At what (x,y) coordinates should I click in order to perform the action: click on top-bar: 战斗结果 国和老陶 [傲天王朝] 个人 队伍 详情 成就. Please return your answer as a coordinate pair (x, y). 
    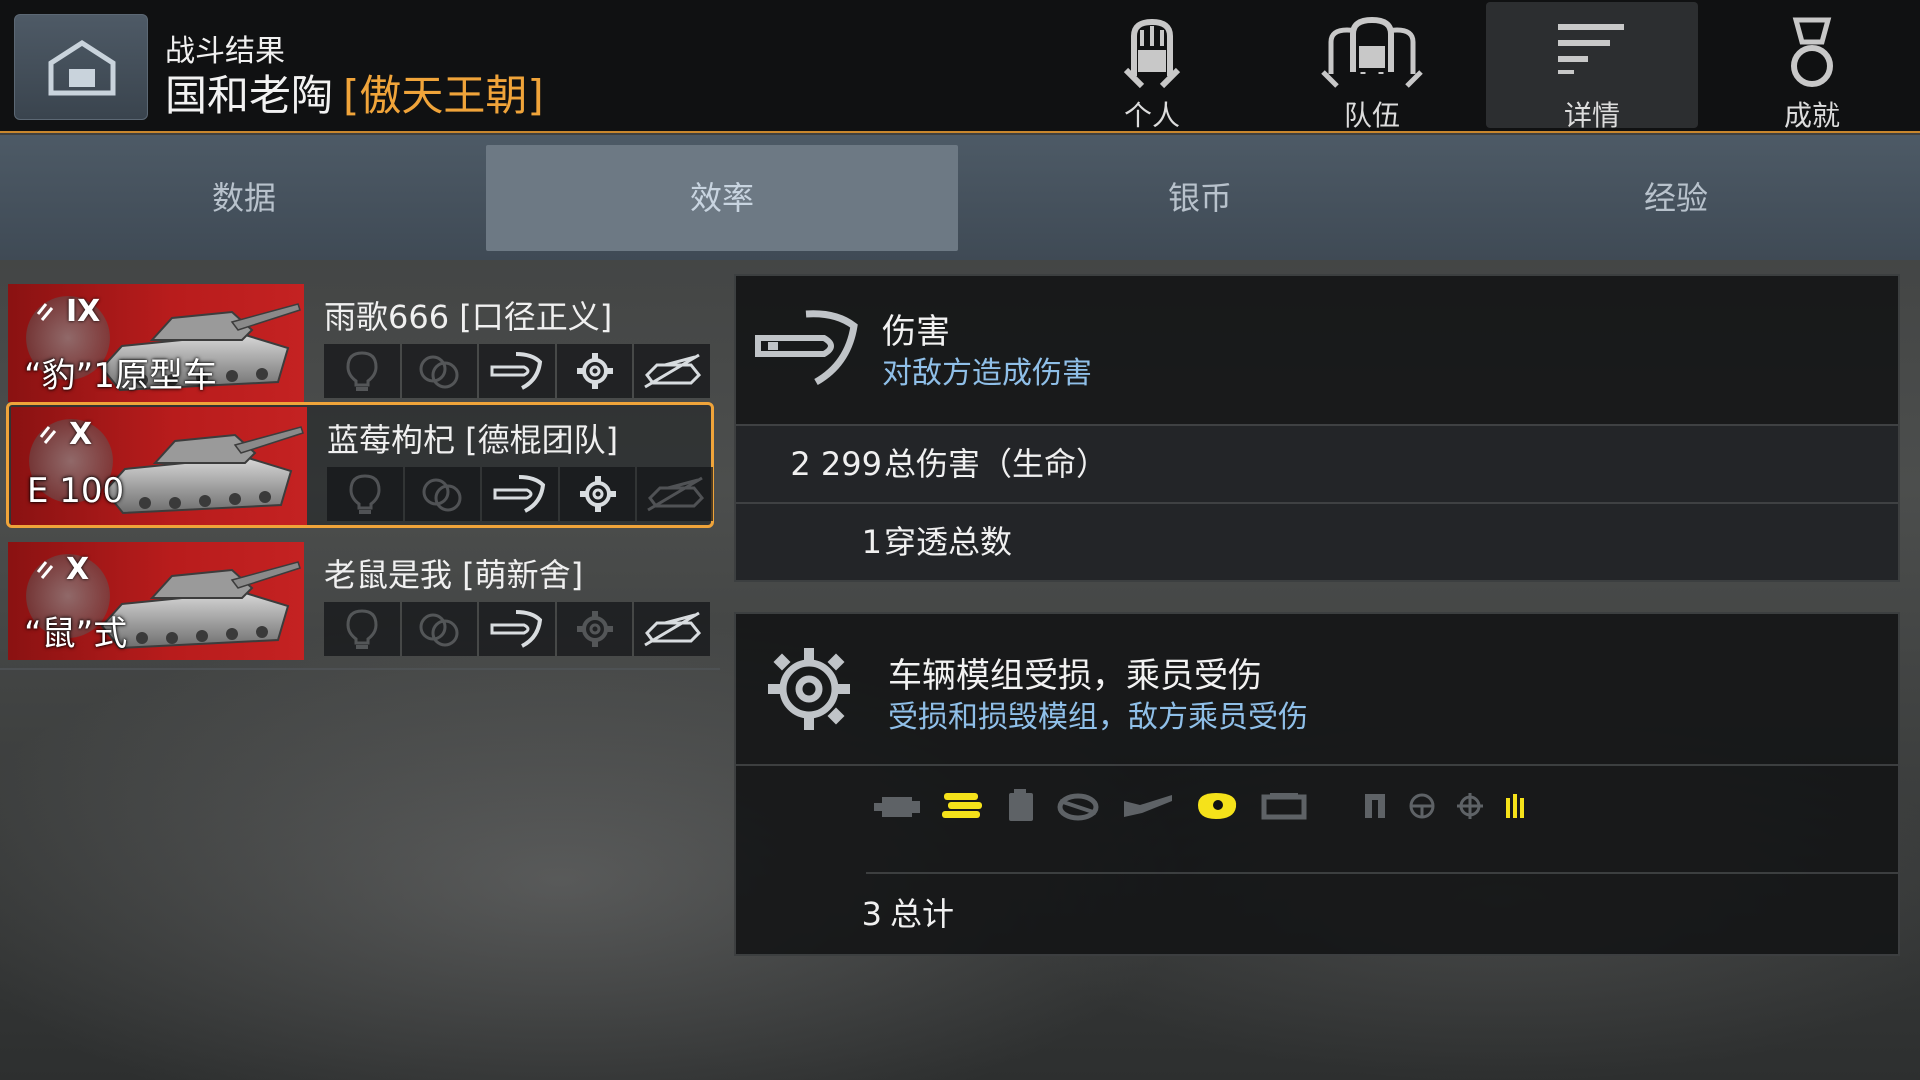
    Looking at the image, I should click on (960, 66).